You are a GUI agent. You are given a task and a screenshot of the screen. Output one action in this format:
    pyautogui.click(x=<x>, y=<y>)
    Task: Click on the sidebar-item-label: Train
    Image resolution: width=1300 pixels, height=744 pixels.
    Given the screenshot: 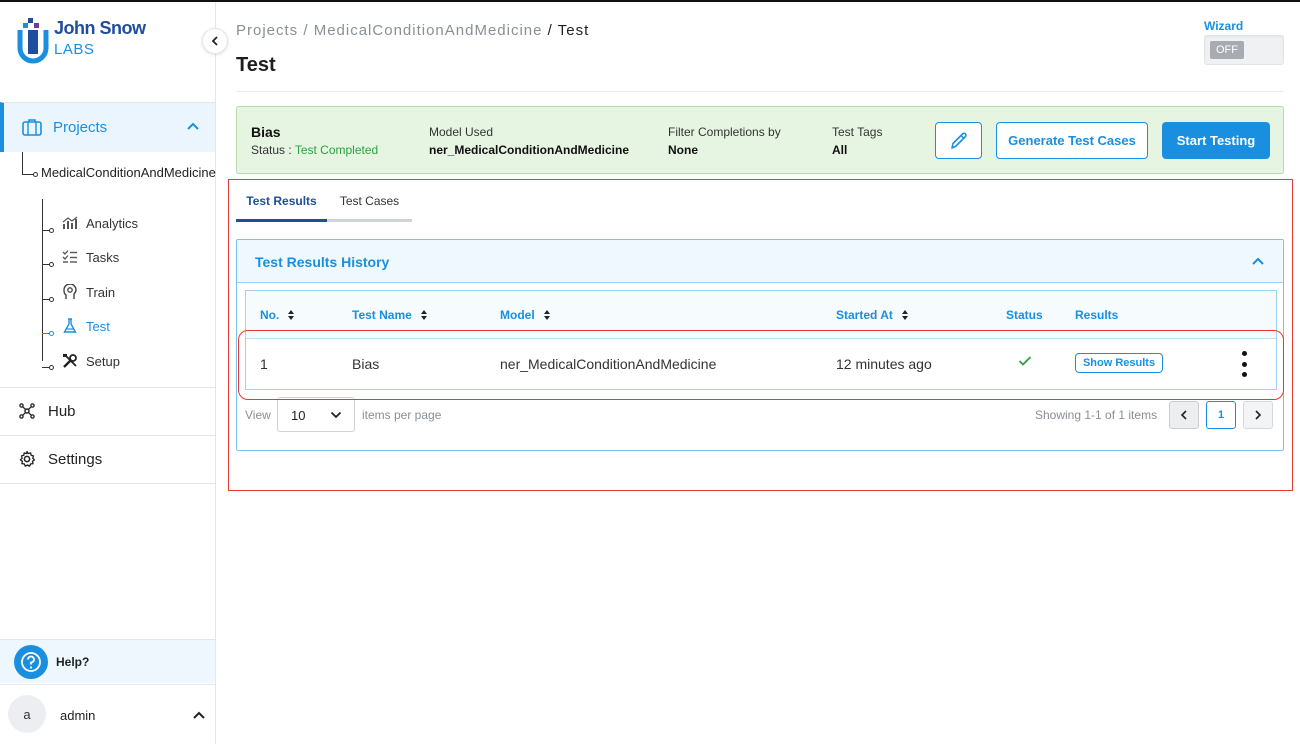 What is the action you would take?
    pyautogui.click(x=101, y=292)
    